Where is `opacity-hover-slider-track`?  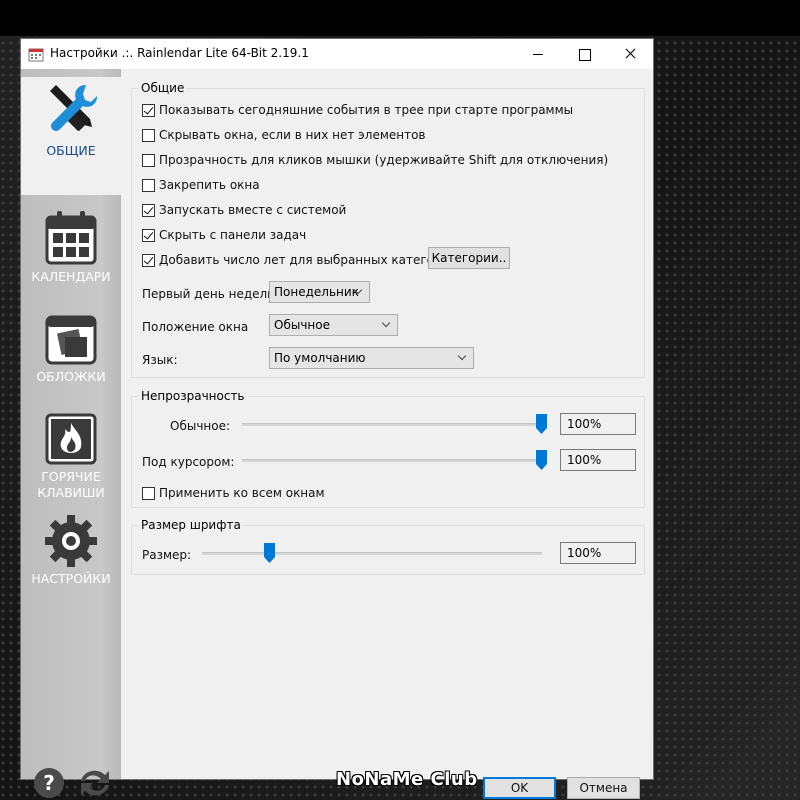
opacity-hover-slider-track is located at coordinates (392, 460).